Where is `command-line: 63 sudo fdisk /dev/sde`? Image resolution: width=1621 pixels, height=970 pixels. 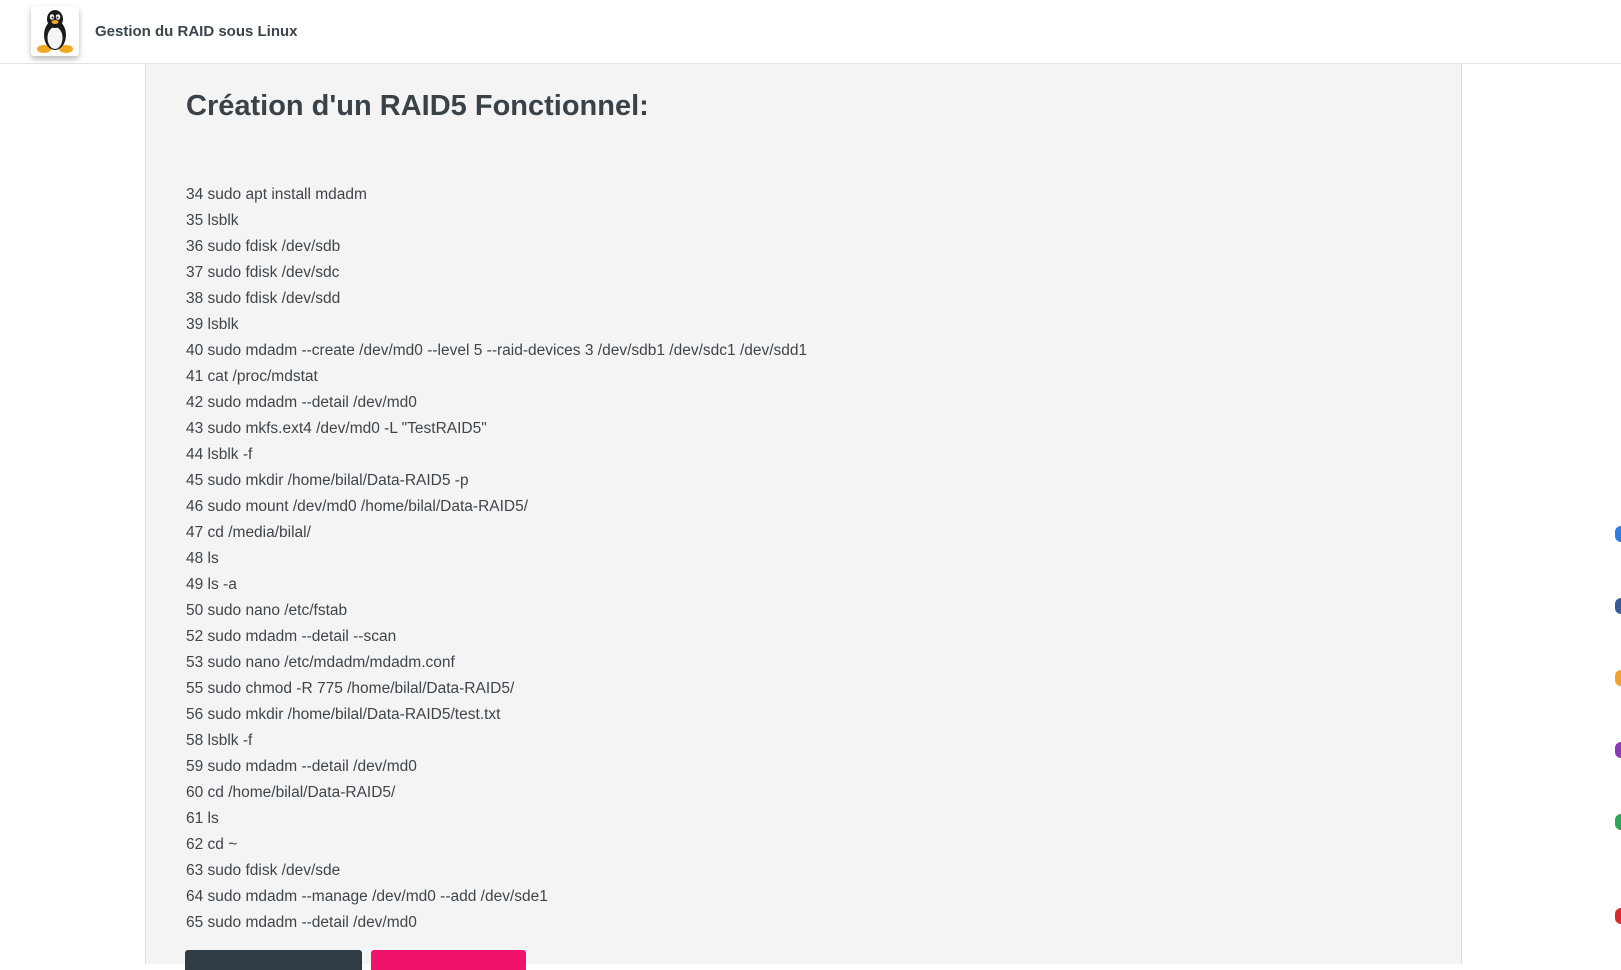
command-line: 63 sudo fdisk /dev/sde is located at coordinates (263, 870).